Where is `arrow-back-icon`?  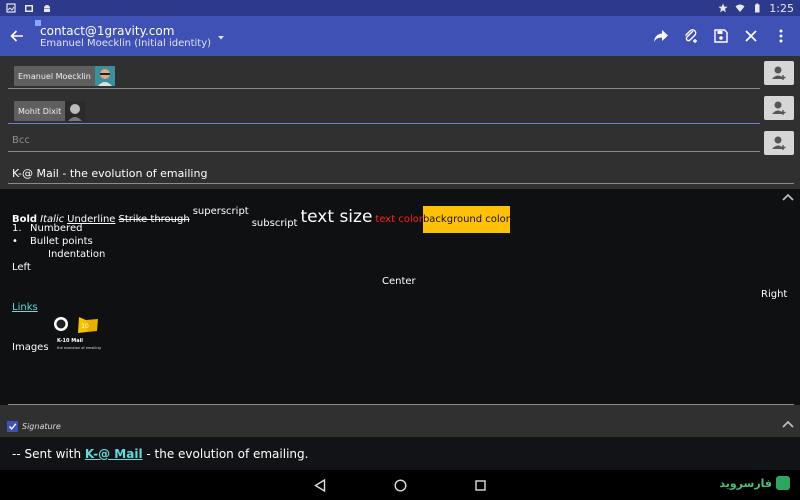 arrow-back-icon is located at coordinates (16, 36).